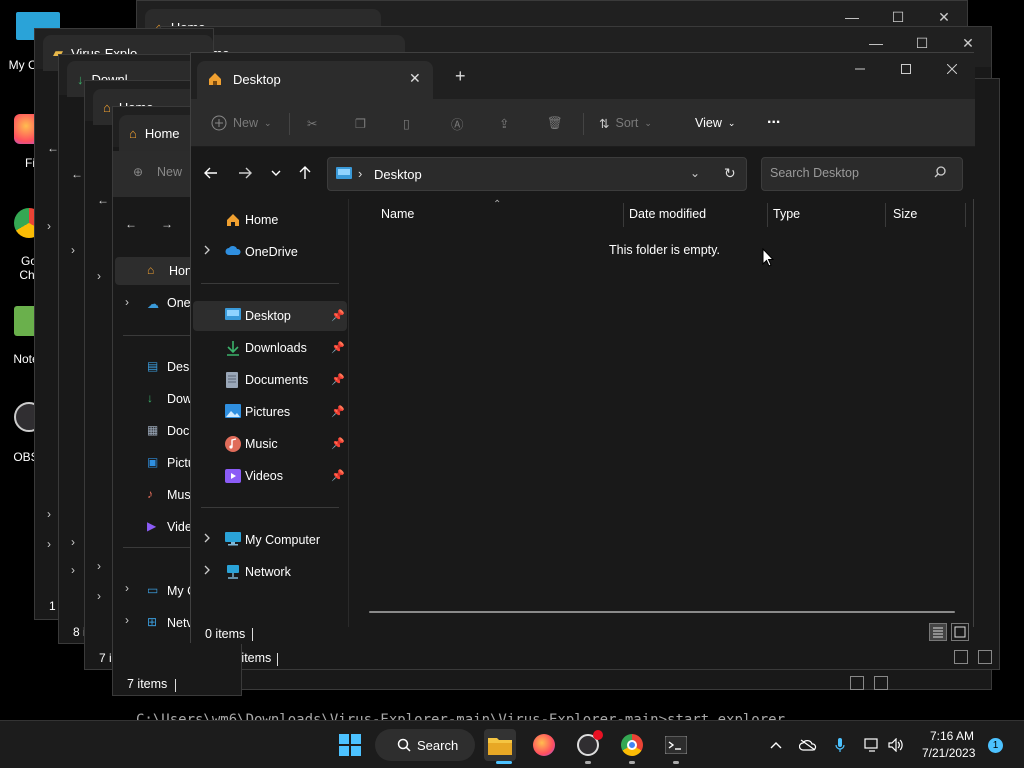 Image resolution: width=1024 pixels, height=768 pixels. I want to click on volume-icon, so click(896, 745).